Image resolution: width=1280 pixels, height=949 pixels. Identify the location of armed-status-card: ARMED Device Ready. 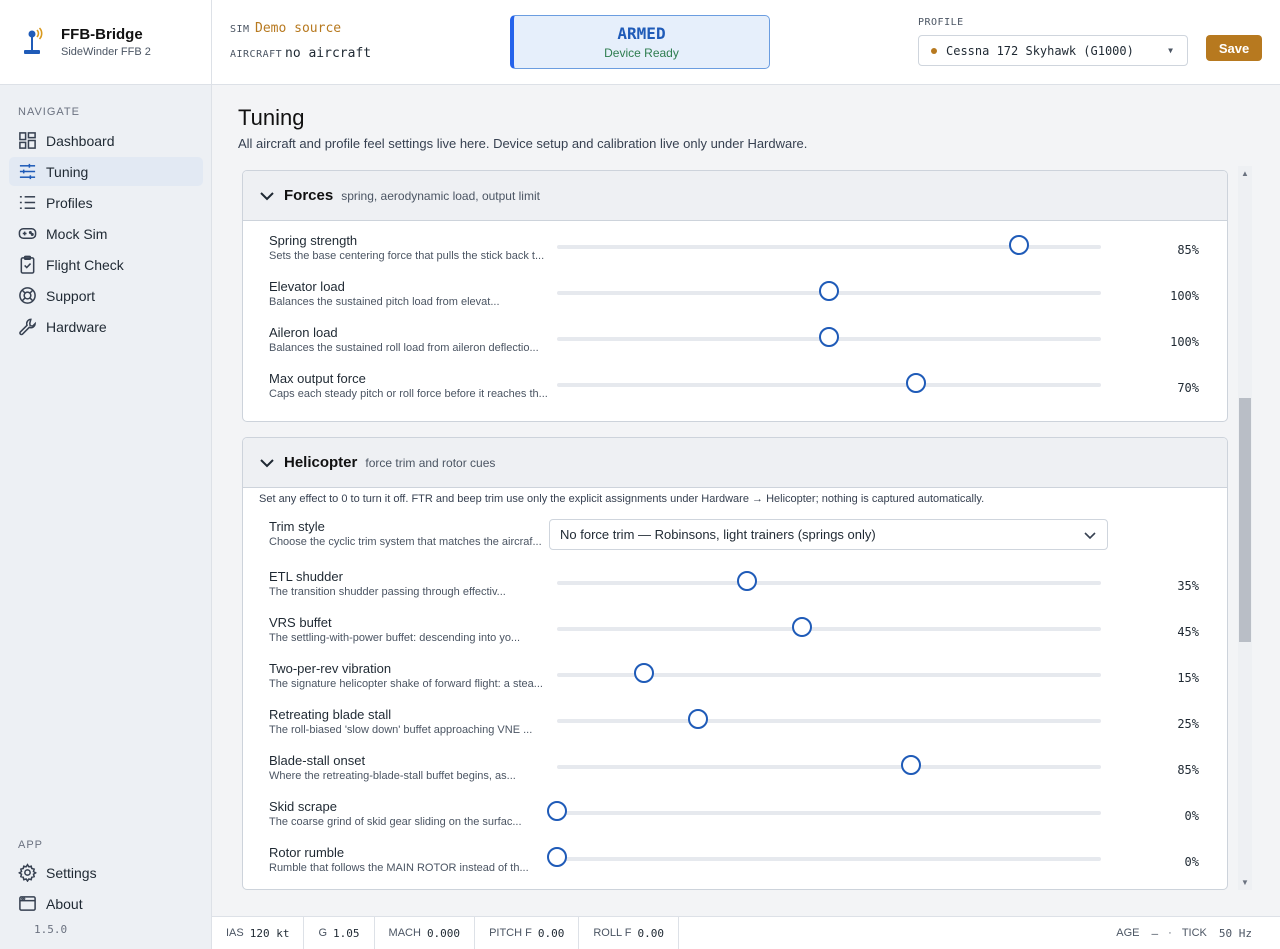
(640, 42).